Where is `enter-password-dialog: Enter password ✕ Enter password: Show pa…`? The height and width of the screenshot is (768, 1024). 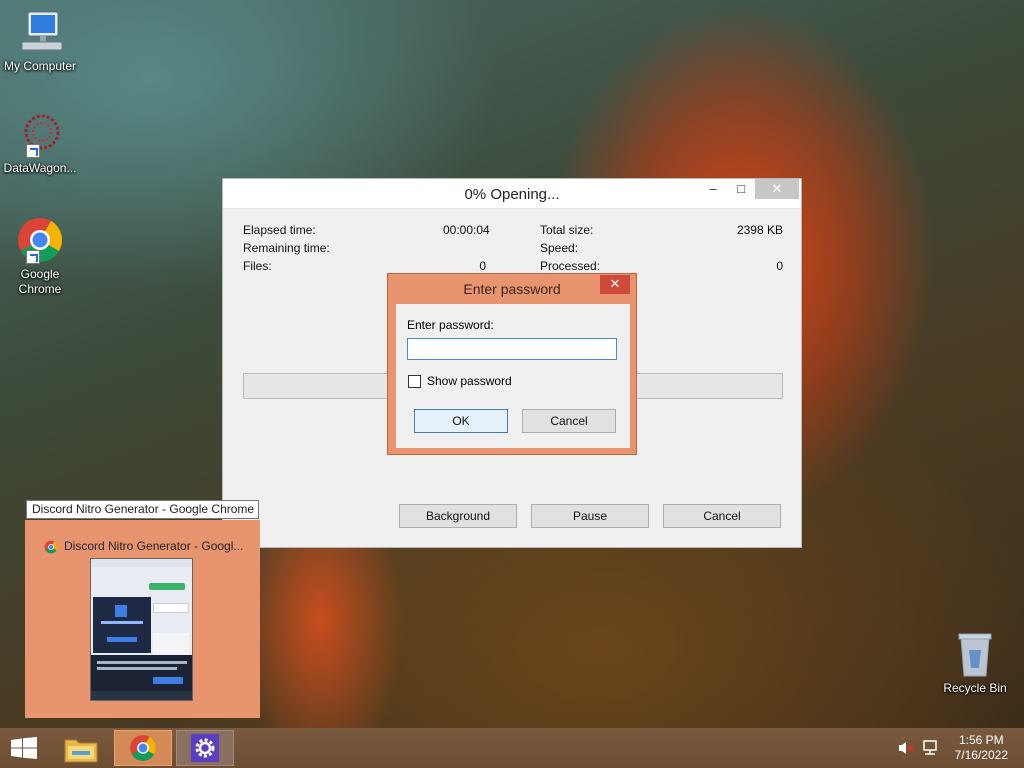
enter-password-dialog: Enter password ✕ Enter password: Show pa… is located at coordinates (512, 364).